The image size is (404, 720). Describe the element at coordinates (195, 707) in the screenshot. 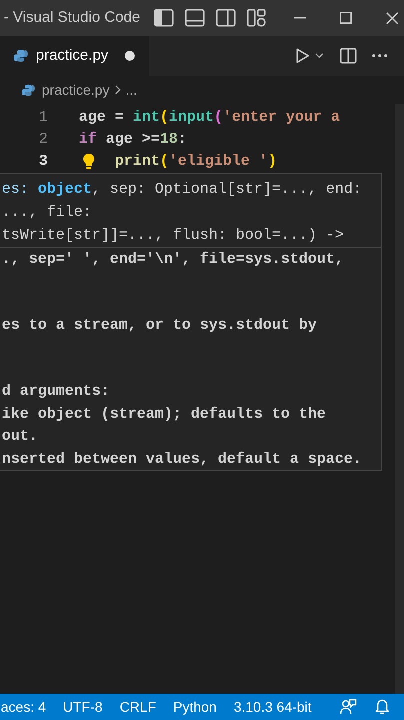

I see `status-item: Python` at that location.